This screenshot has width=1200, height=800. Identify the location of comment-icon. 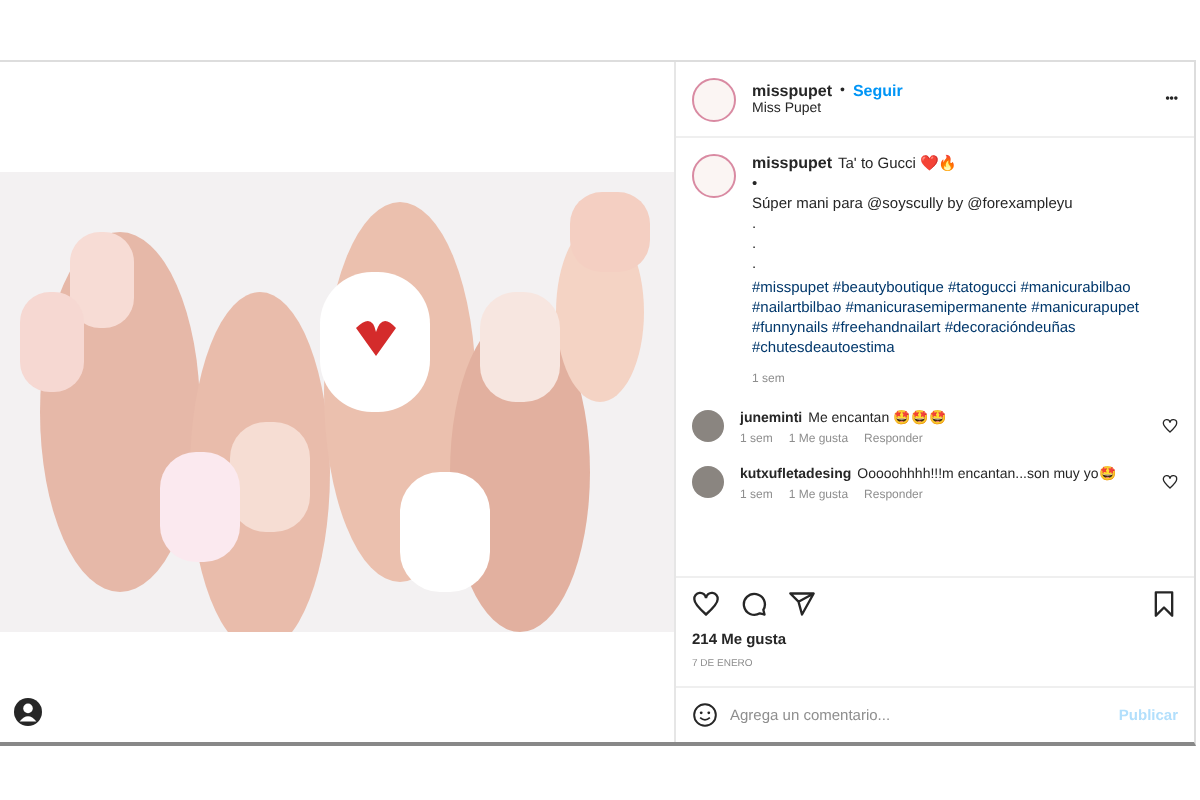
(754, 604).